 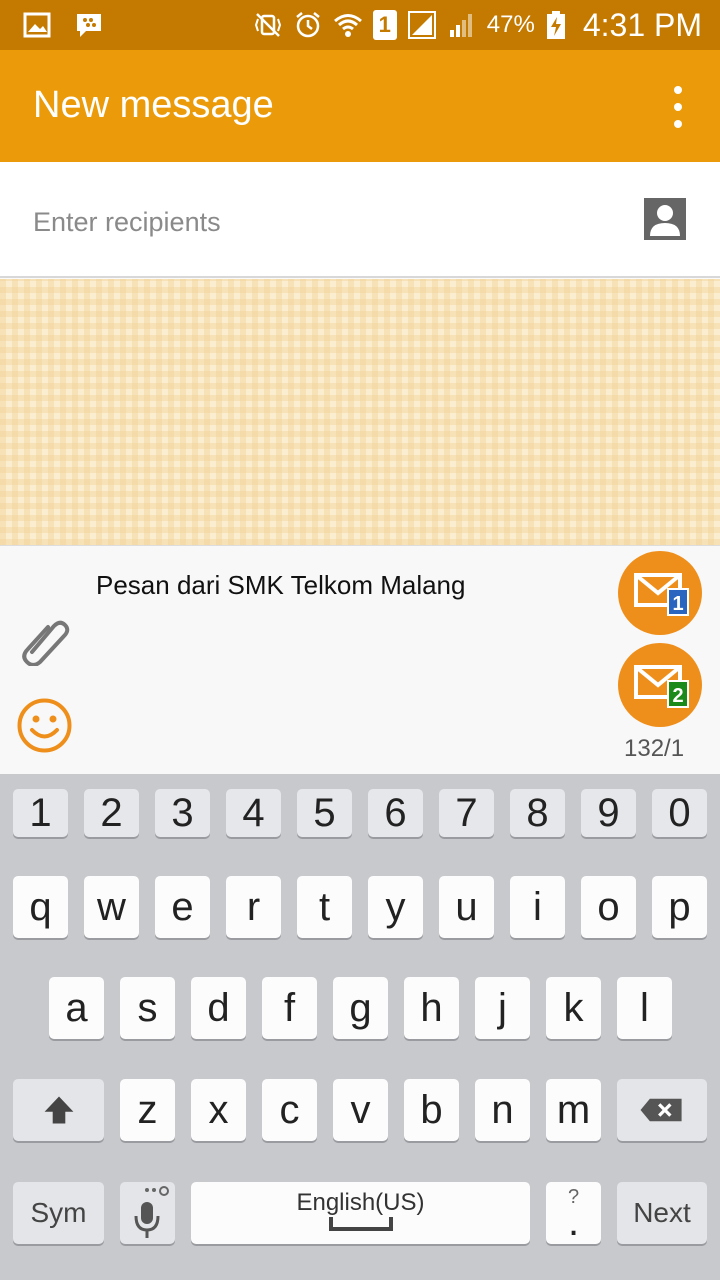 What do you see at coordinates (462, 25) in the screenshot?
I see `signal2-icon` at bounding box center [462, 25].